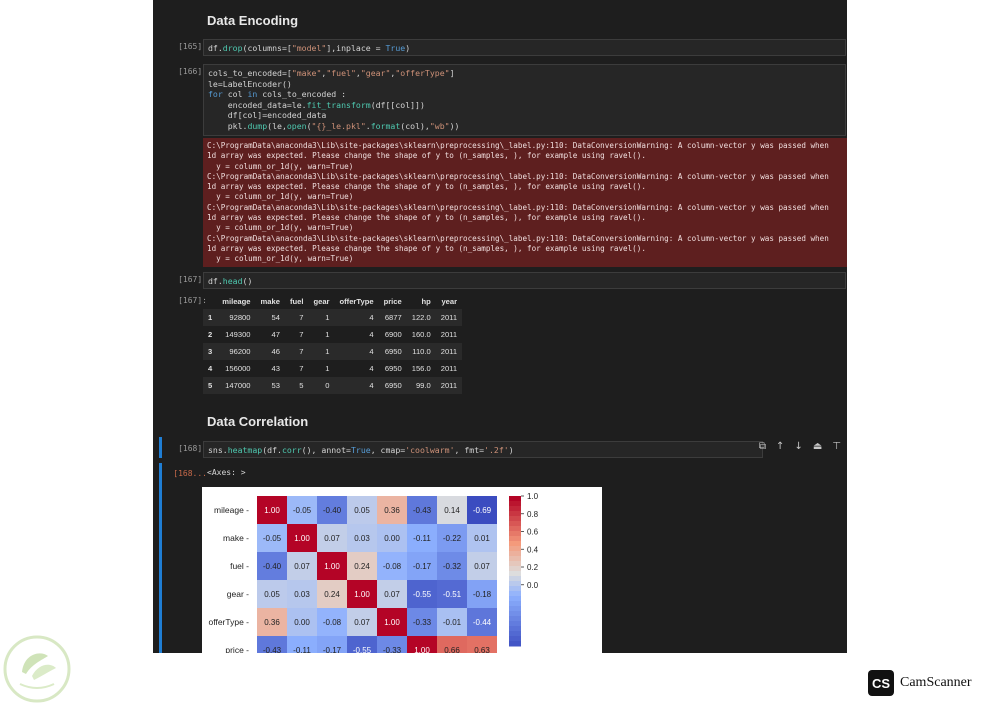 The image size is (1000, 707). What do you see at coordinates (238, 594) in the screenshot?
I see `heatmap-row-label: gear -` at bounding box center [238, 594].